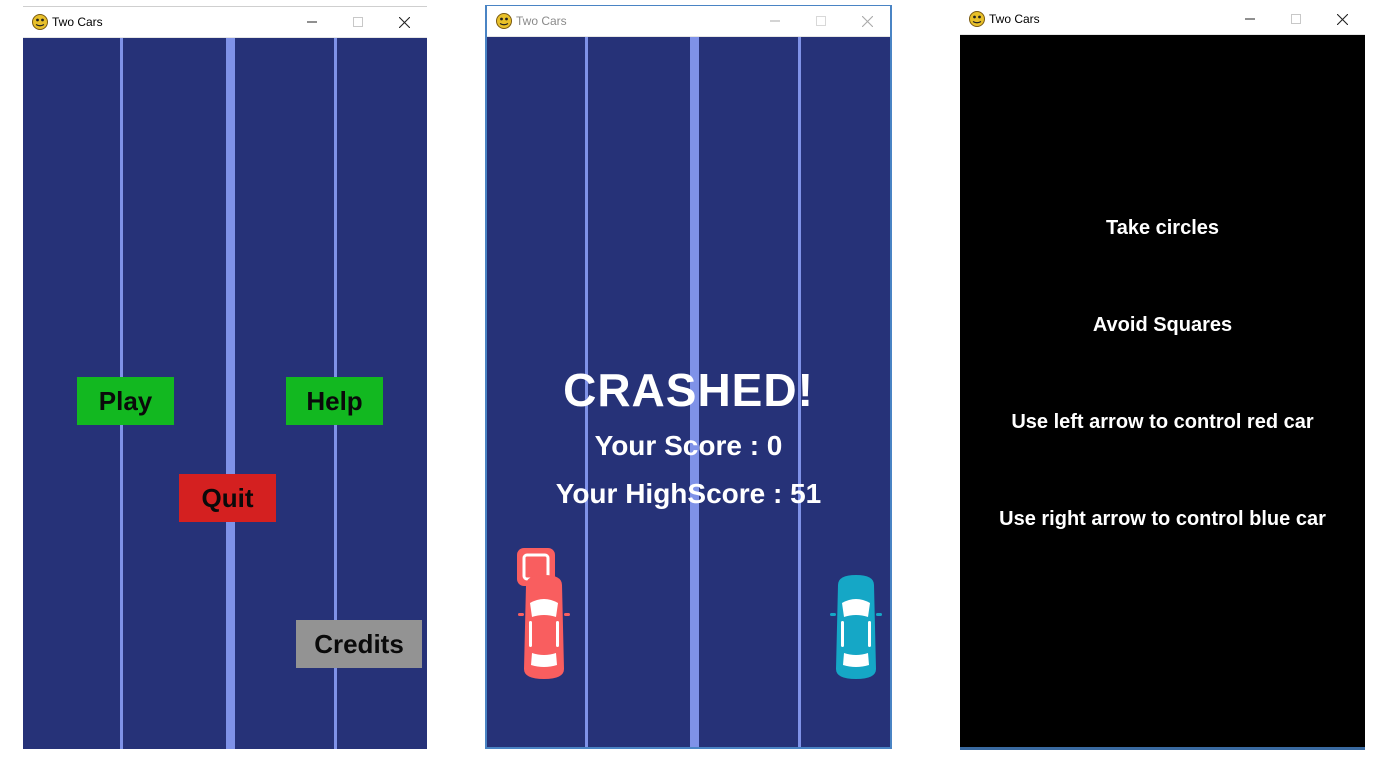 Image resolution: width=1400 pixels, height=780 pixels. Describe the element at coordinates (688, 445) in the screenshot. I see `score-text: Your Score : 0` at that location.